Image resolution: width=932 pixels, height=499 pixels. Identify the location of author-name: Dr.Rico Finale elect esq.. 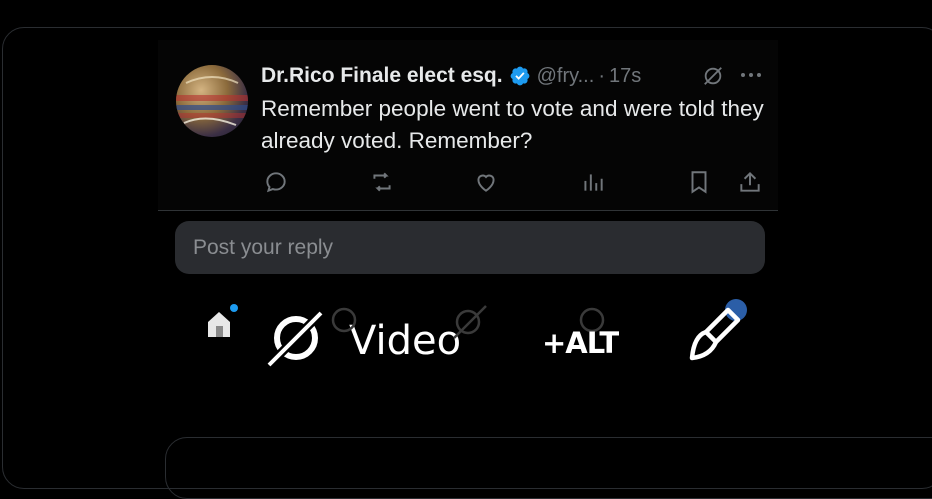
(382, 76).